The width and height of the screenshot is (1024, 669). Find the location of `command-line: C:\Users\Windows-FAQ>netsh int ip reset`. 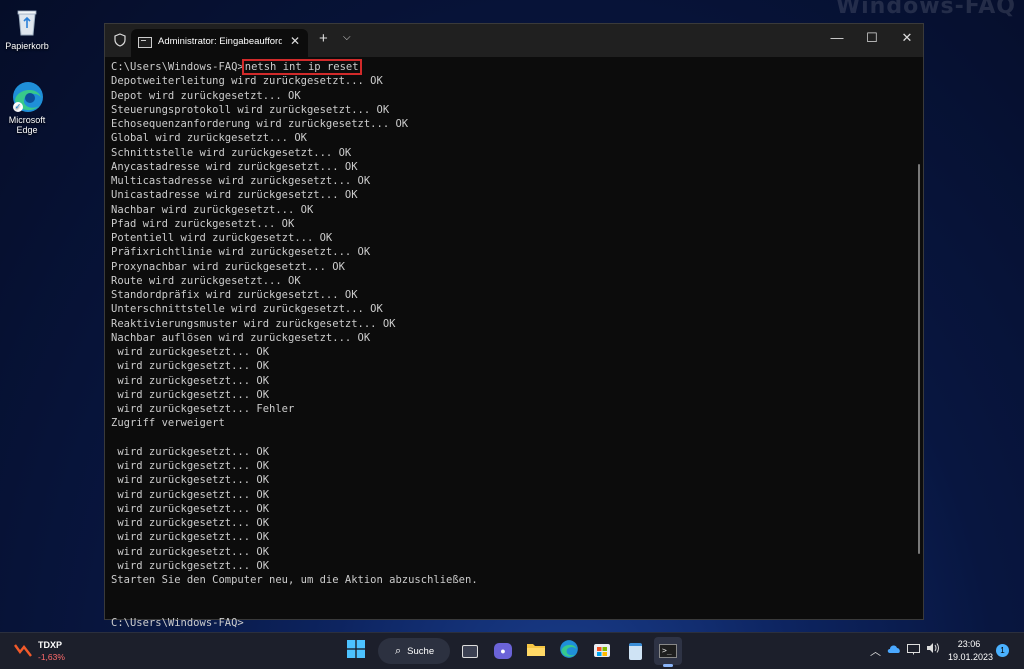

command-line: C:\Users\Windows-FAQ>netsh int ip reset is located at coordinates (511, 67).